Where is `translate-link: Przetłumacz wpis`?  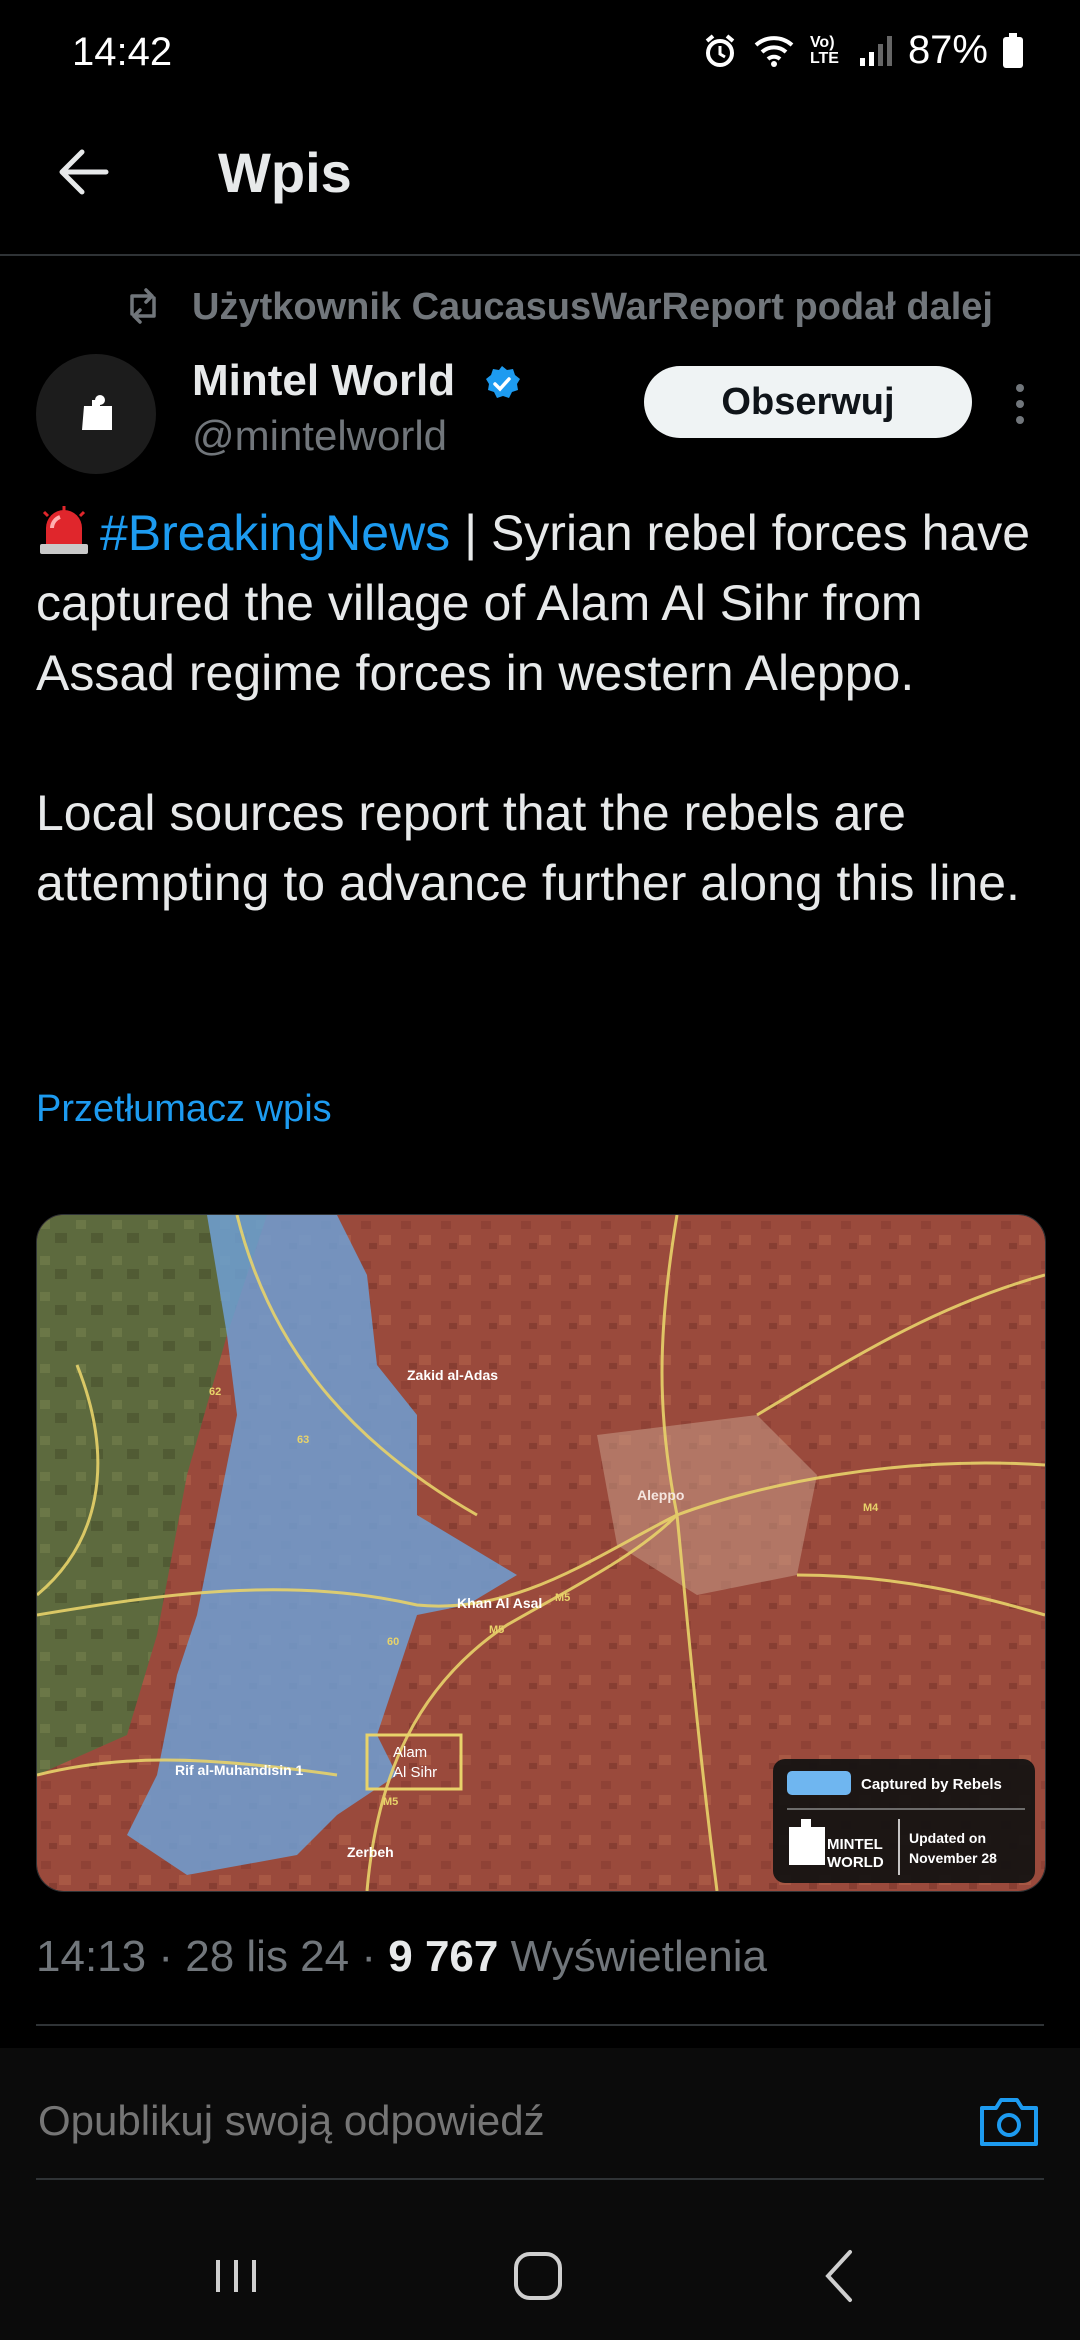 translate-link: Przetłumacz wpis is located at coordinates (184, 1109).